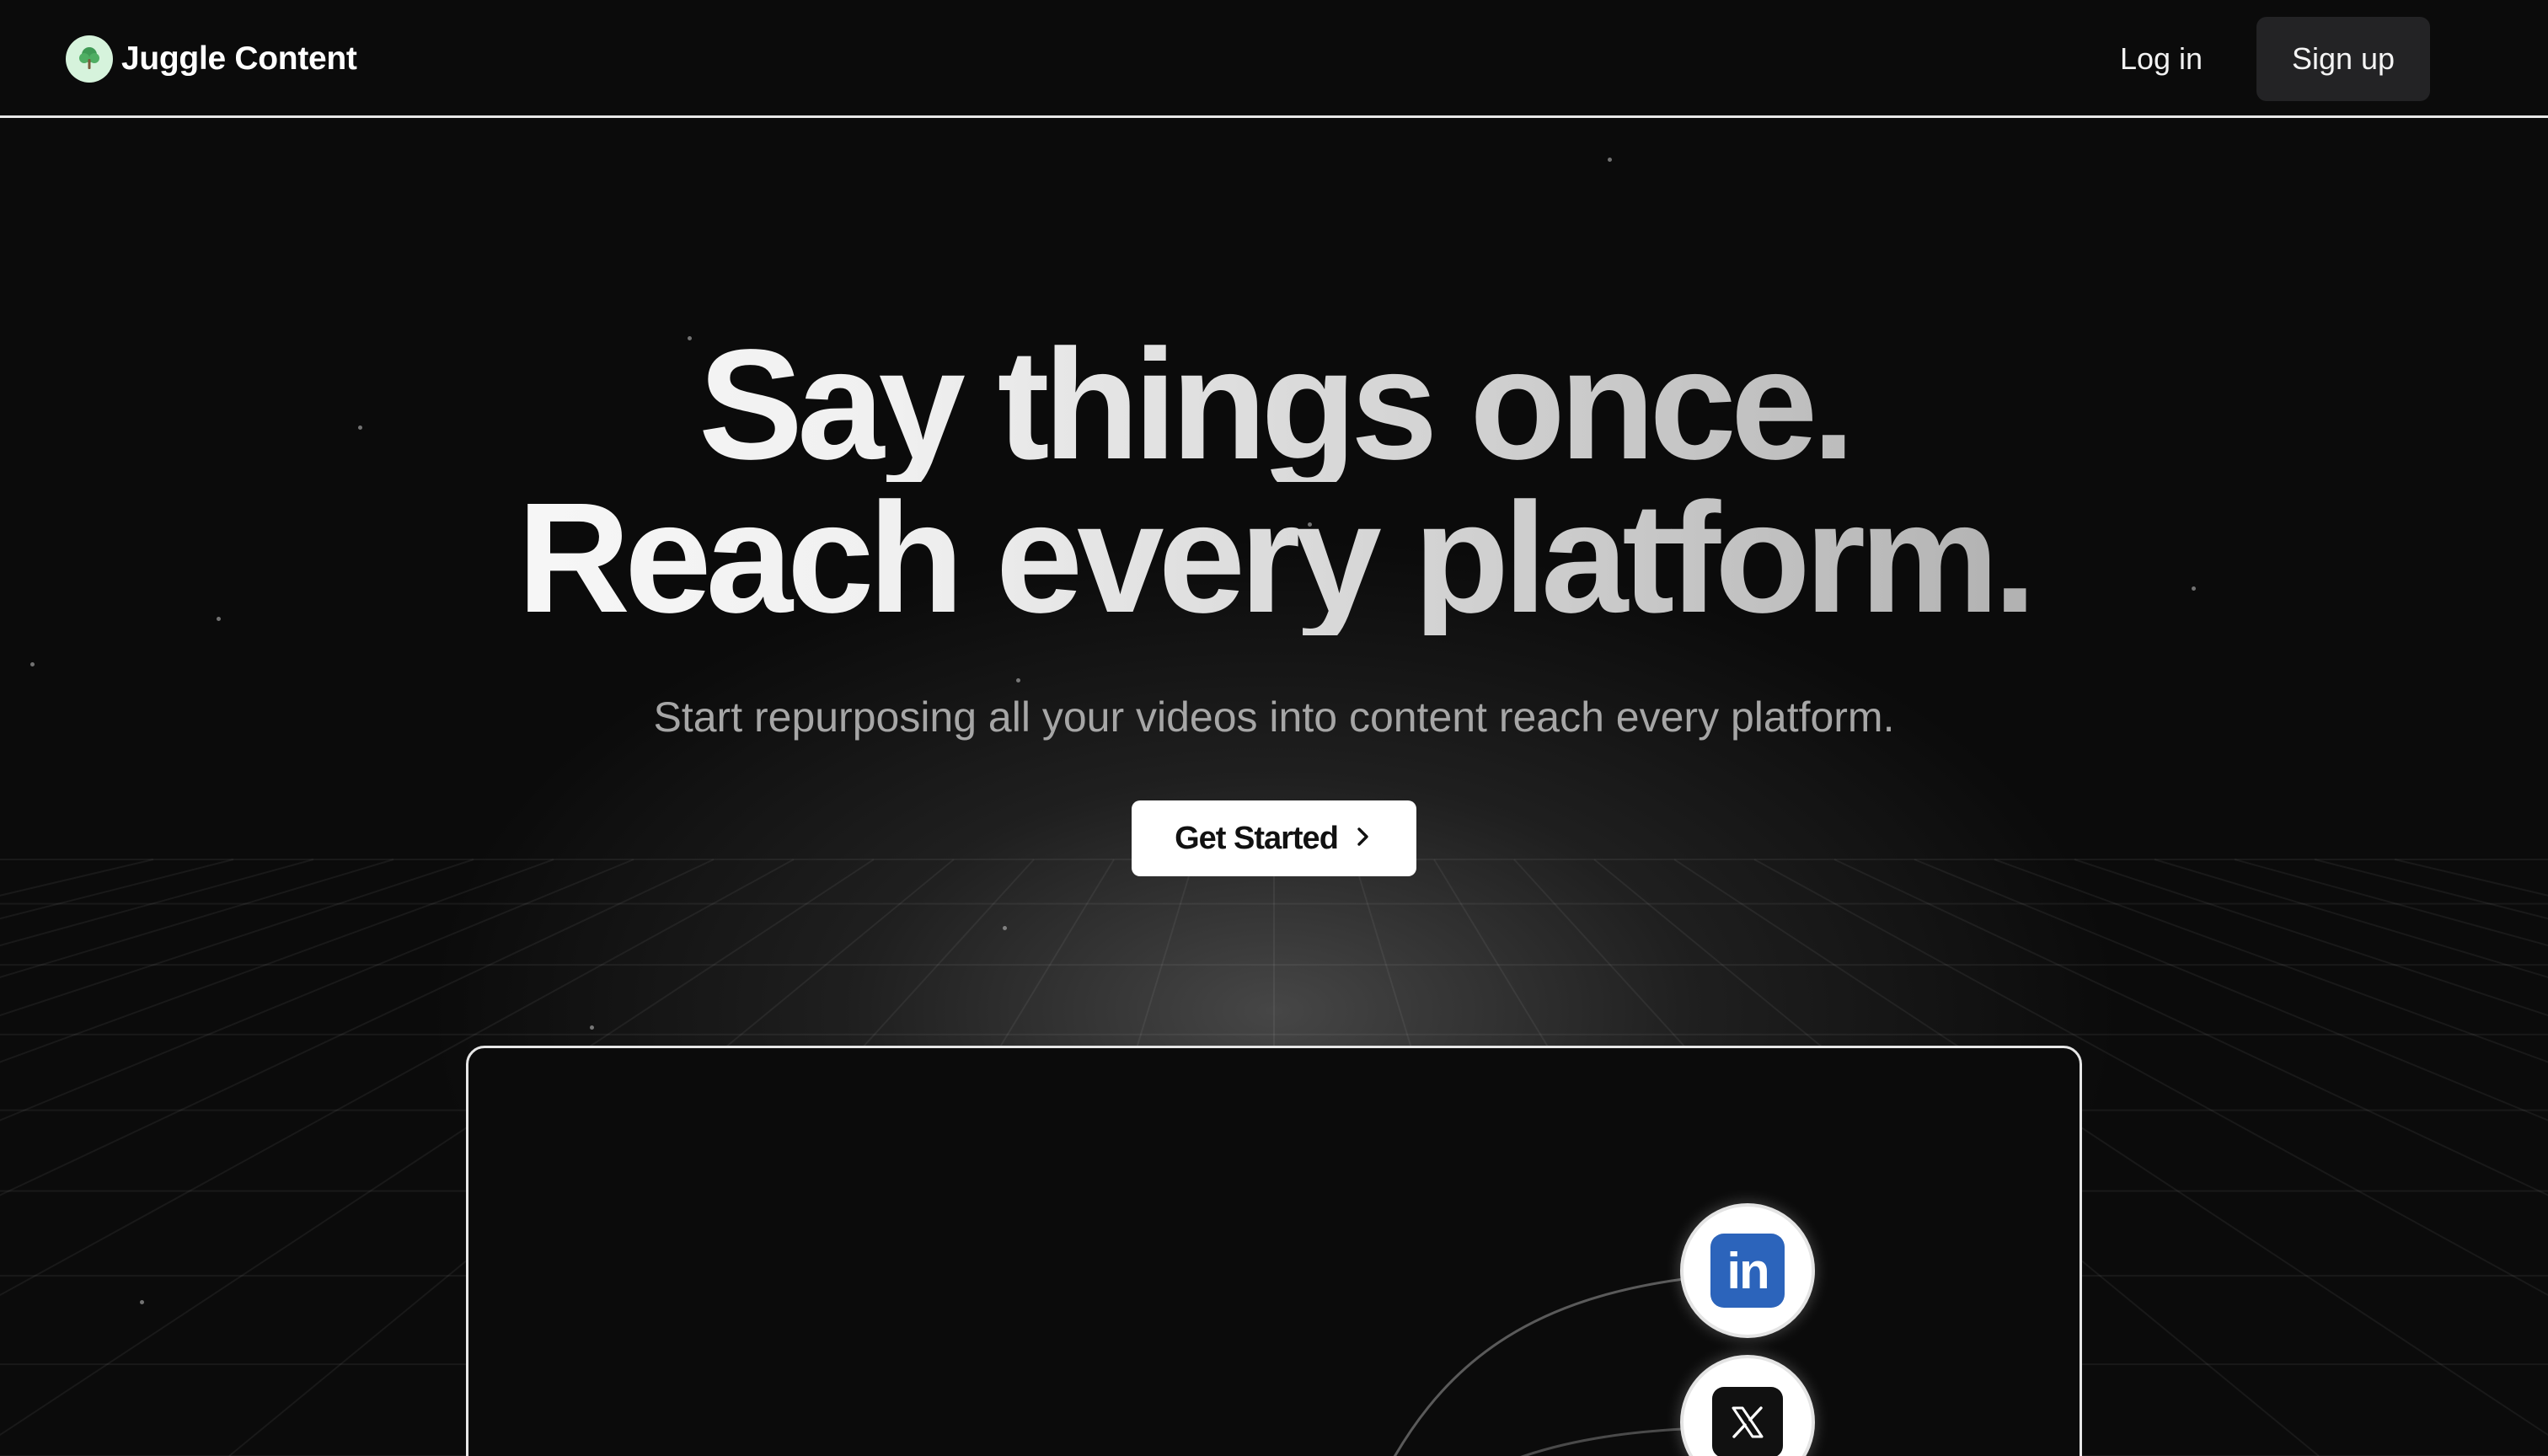 The height and width of the screenshot is (1456, 2548). What do you see at coordinates (2343, 59) in the screenshot?
I see `signup-button: Sign up` at bounding box center [2343, 59].